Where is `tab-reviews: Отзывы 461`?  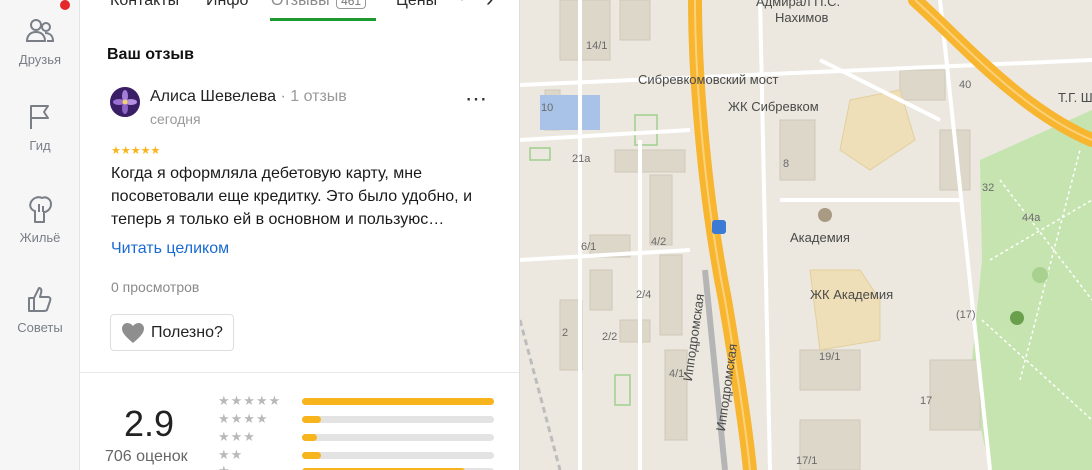
tab-reviews: Отзывы 461 is located at coordinates (319, 5).